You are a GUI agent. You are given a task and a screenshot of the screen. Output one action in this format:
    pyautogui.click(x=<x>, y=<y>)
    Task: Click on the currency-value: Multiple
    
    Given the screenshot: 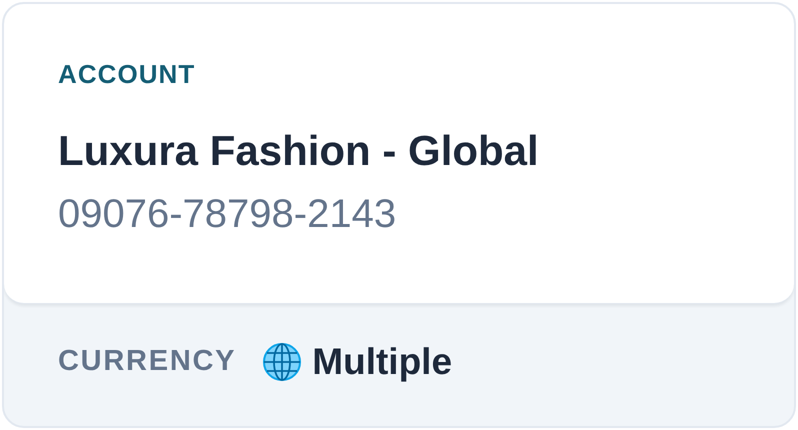 What is the action you would take?
    pyautogui.click(x=382, y=362)
    